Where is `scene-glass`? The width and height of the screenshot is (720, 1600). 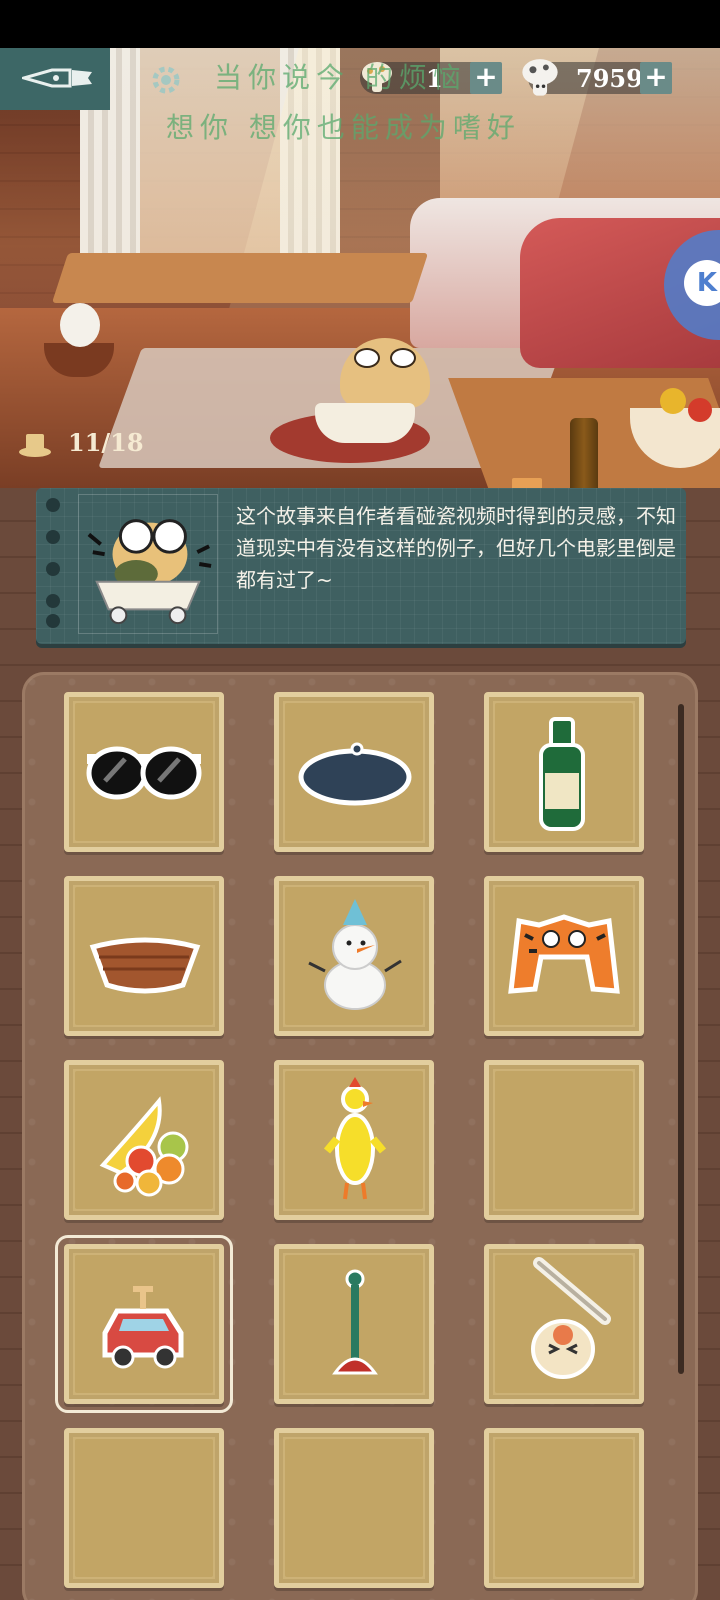 scene-glass is located at coordinates (527, 483).